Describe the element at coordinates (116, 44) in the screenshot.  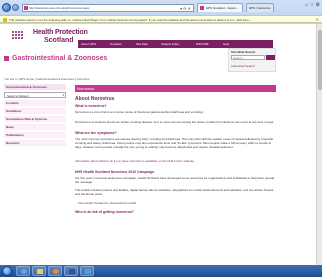
I see `nav-contacts: Contacts` at that location.